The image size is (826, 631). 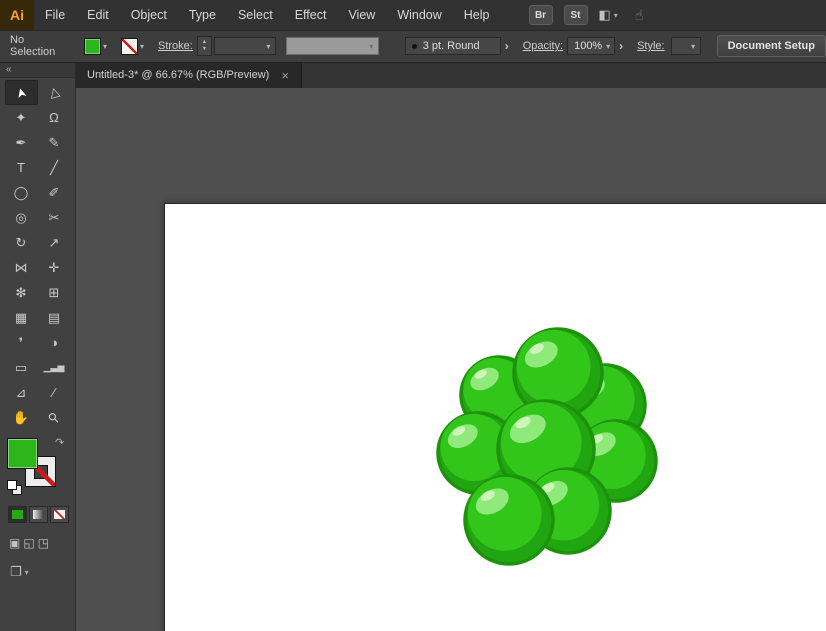 I want to click on mesh-tool-icon: ▦, so click(x=21, y=317).